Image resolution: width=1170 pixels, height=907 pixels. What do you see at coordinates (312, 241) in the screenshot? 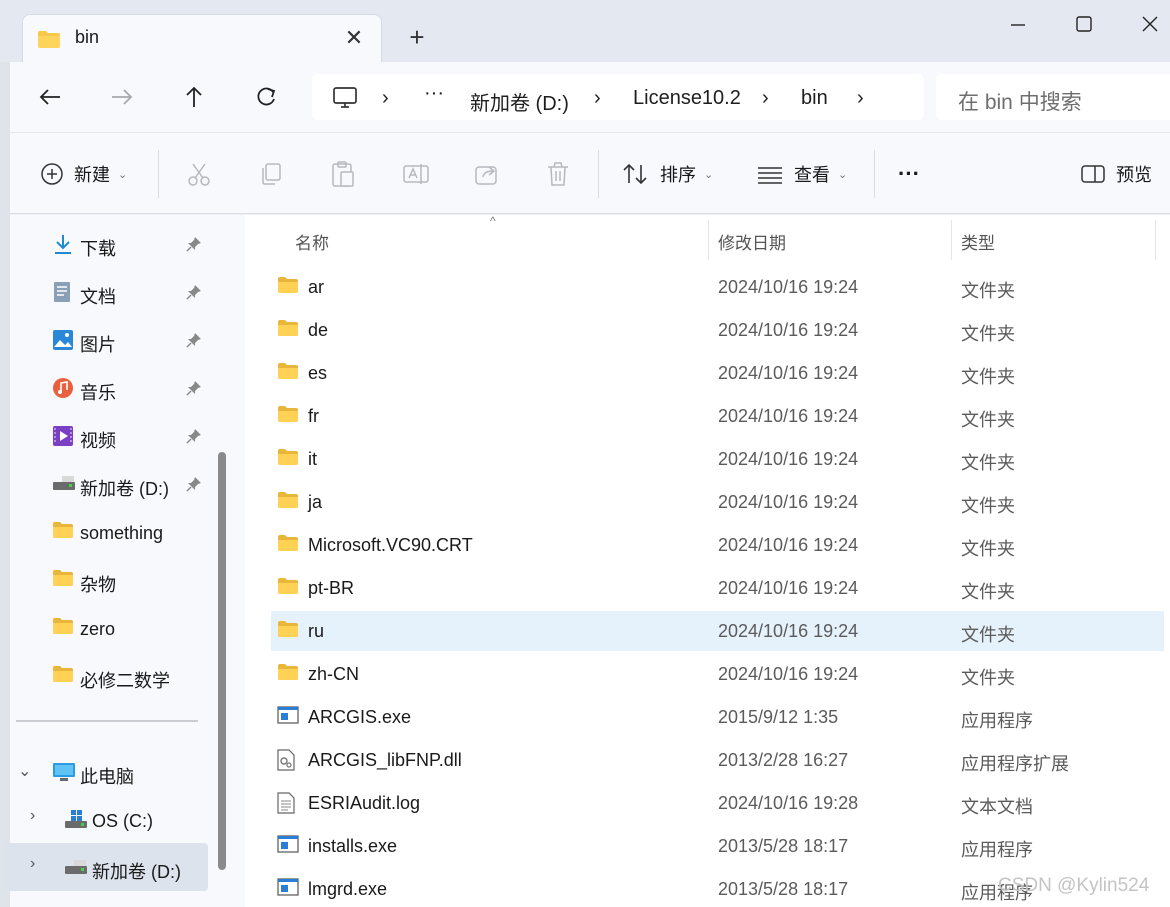
I see `column-header-name: 名称` at bounding box center [312, 241].